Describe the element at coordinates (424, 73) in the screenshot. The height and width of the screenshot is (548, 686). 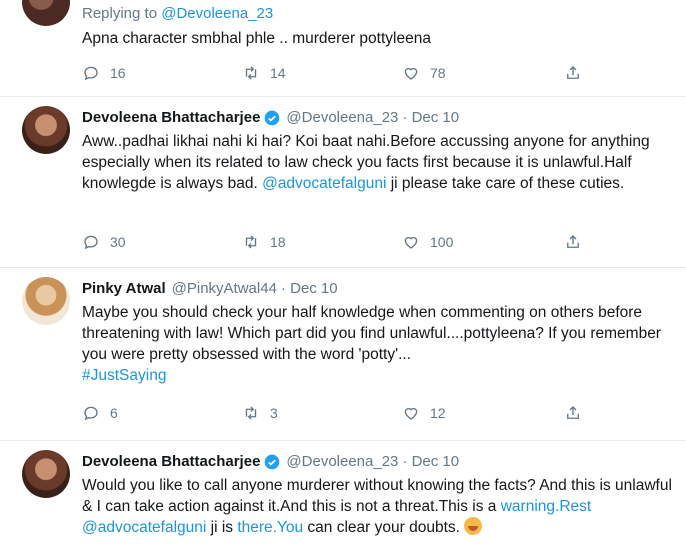
I see `like-button: 78` at that location.